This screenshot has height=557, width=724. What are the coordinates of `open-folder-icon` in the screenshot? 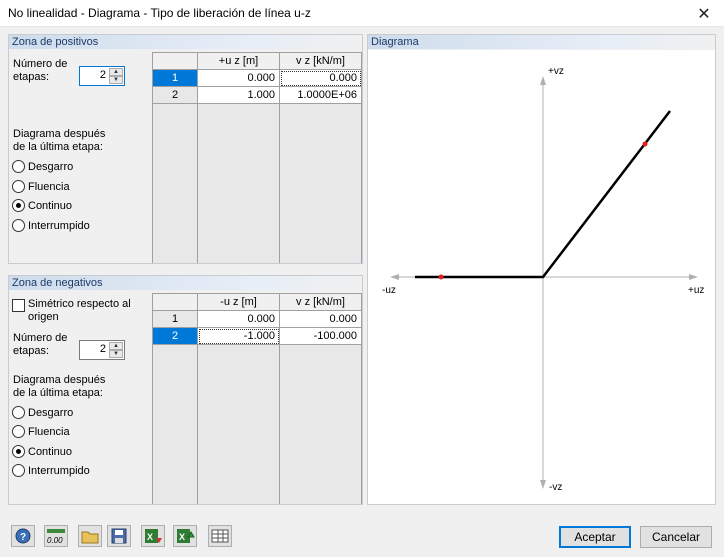 It's located at (90, 537).